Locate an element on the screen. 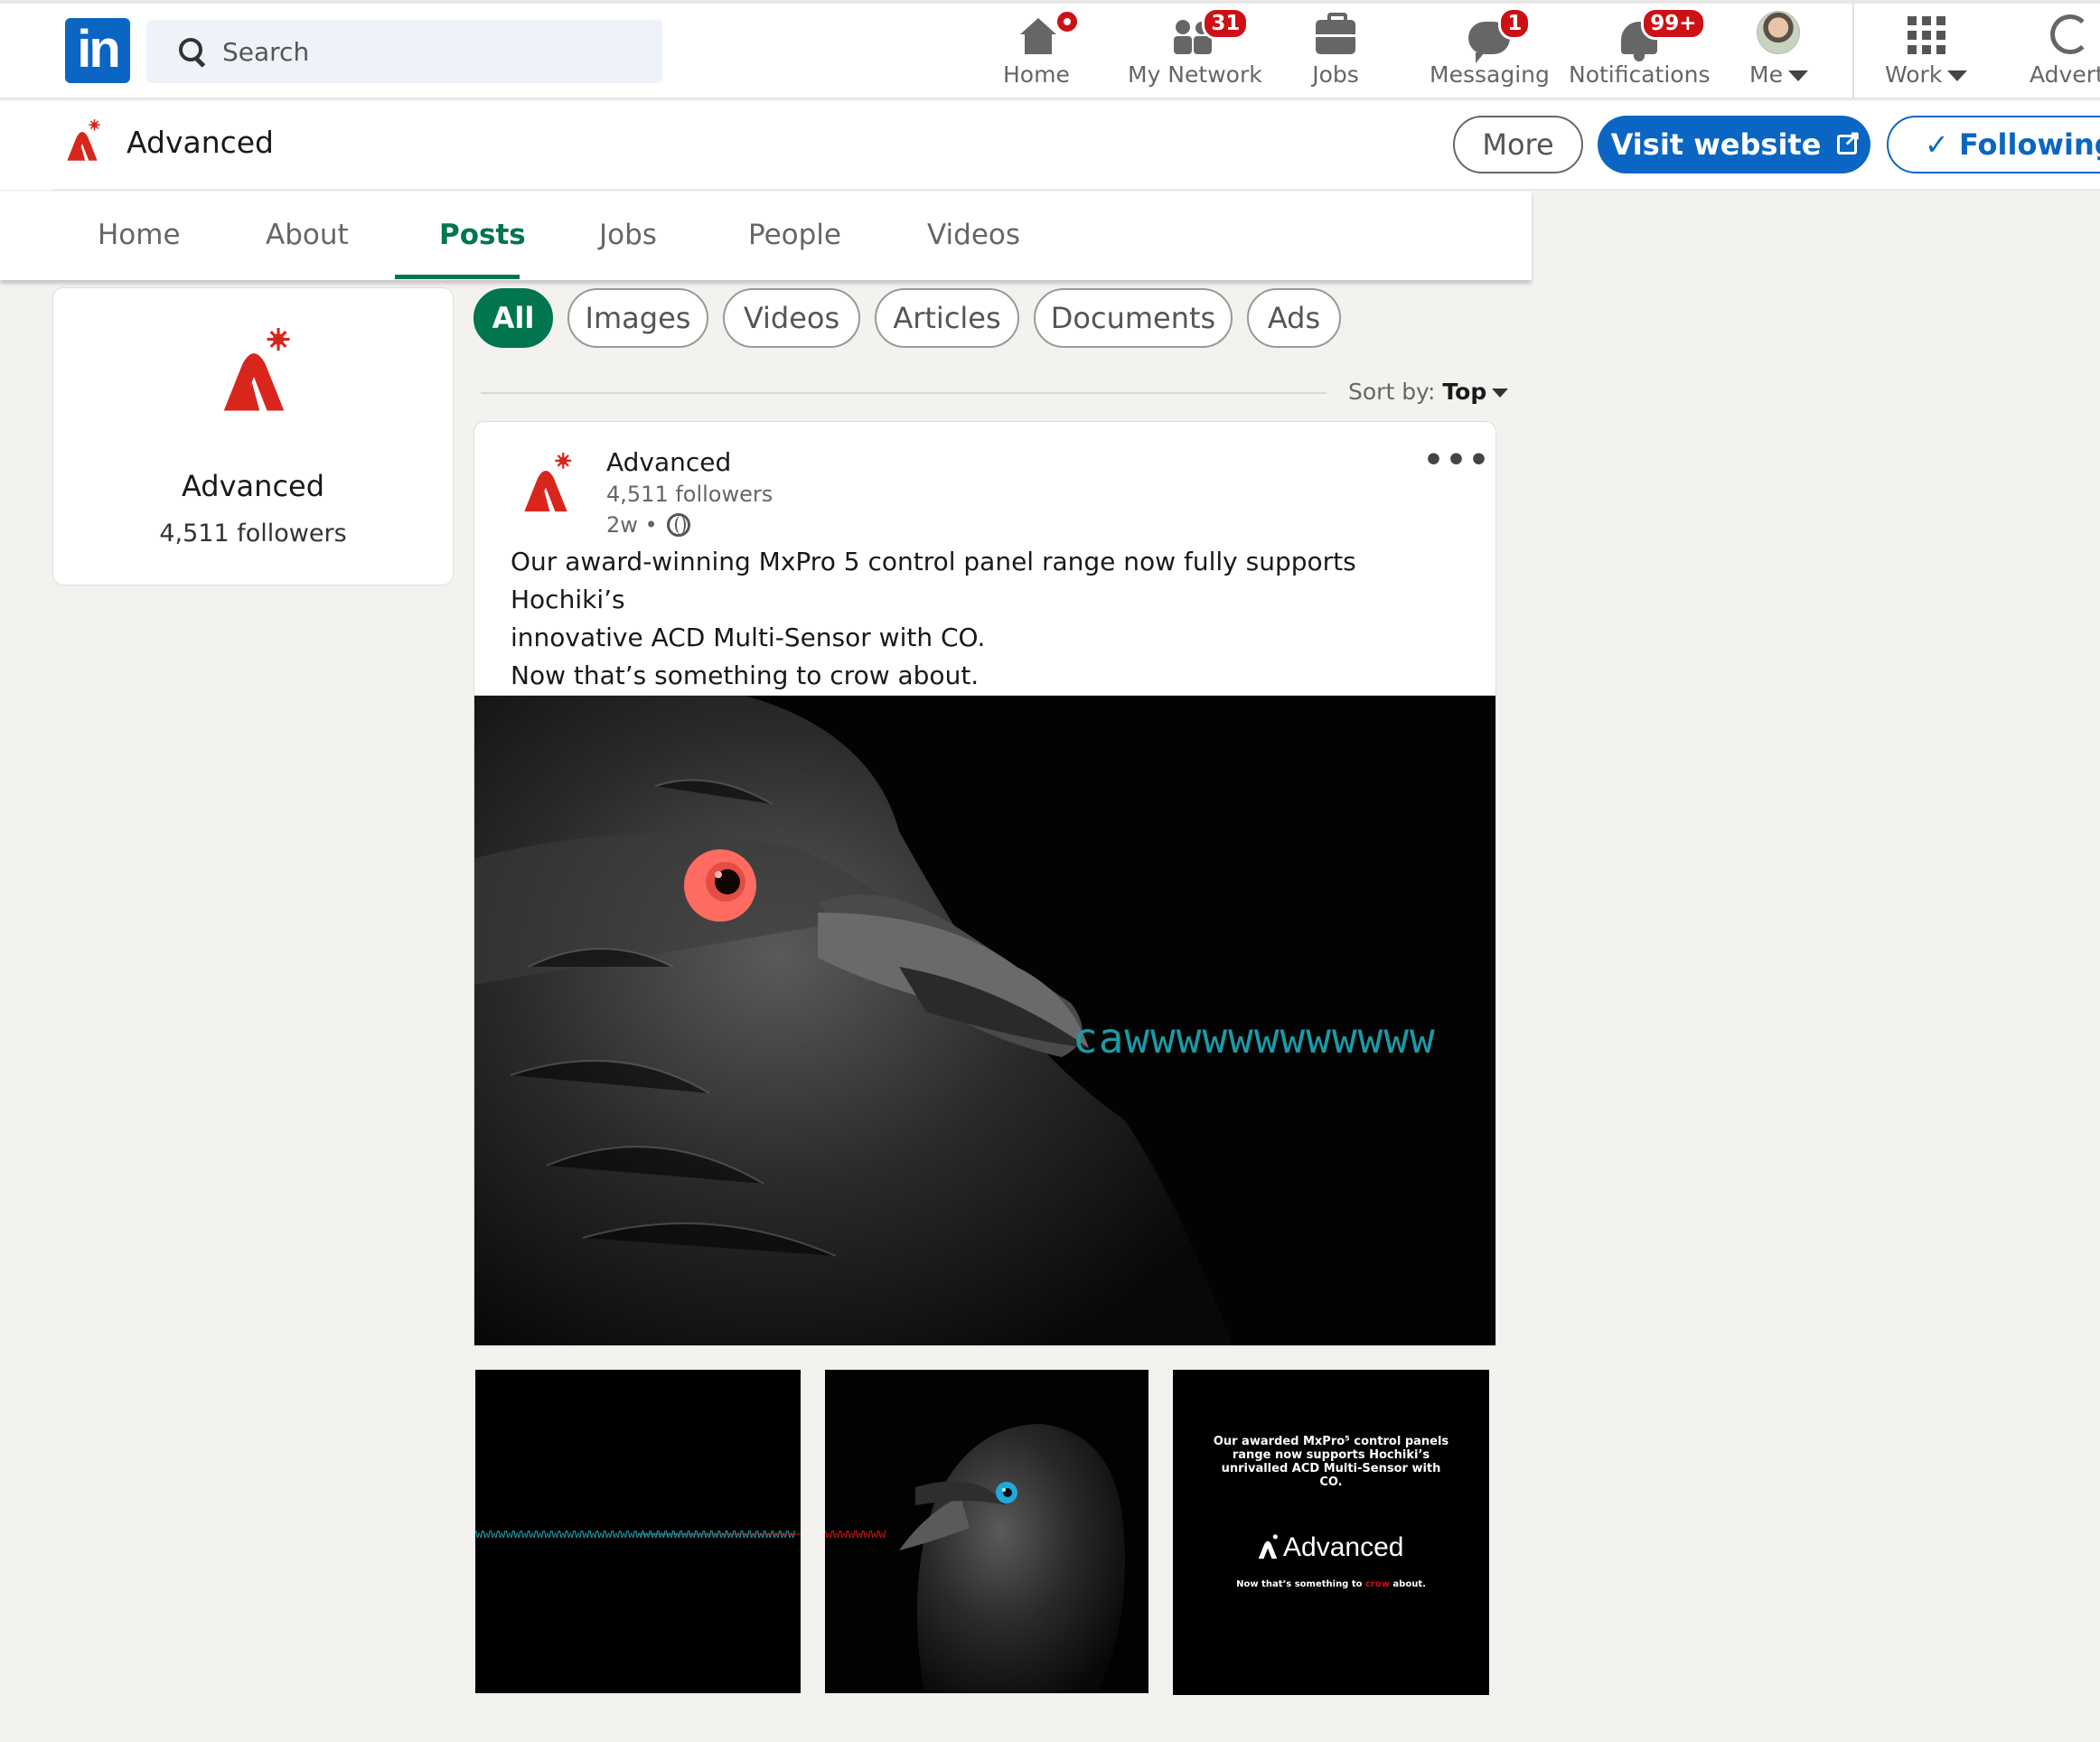  nav-jobs-label: Jobs is located at coordinates (1335, 74).